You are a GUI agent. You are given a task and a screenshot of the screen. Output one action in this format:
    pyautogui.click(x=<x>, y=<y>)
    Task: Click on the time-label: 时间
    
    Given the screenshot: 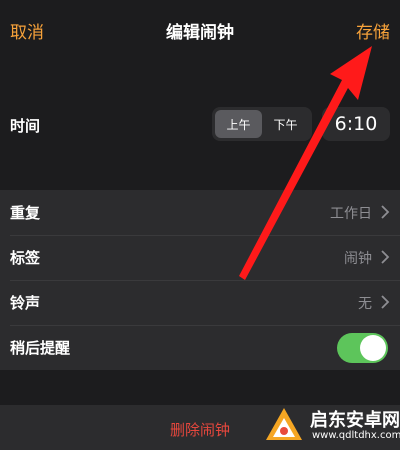 What is the action you would take?
    pyautogui.click(x=25, y=126)
    